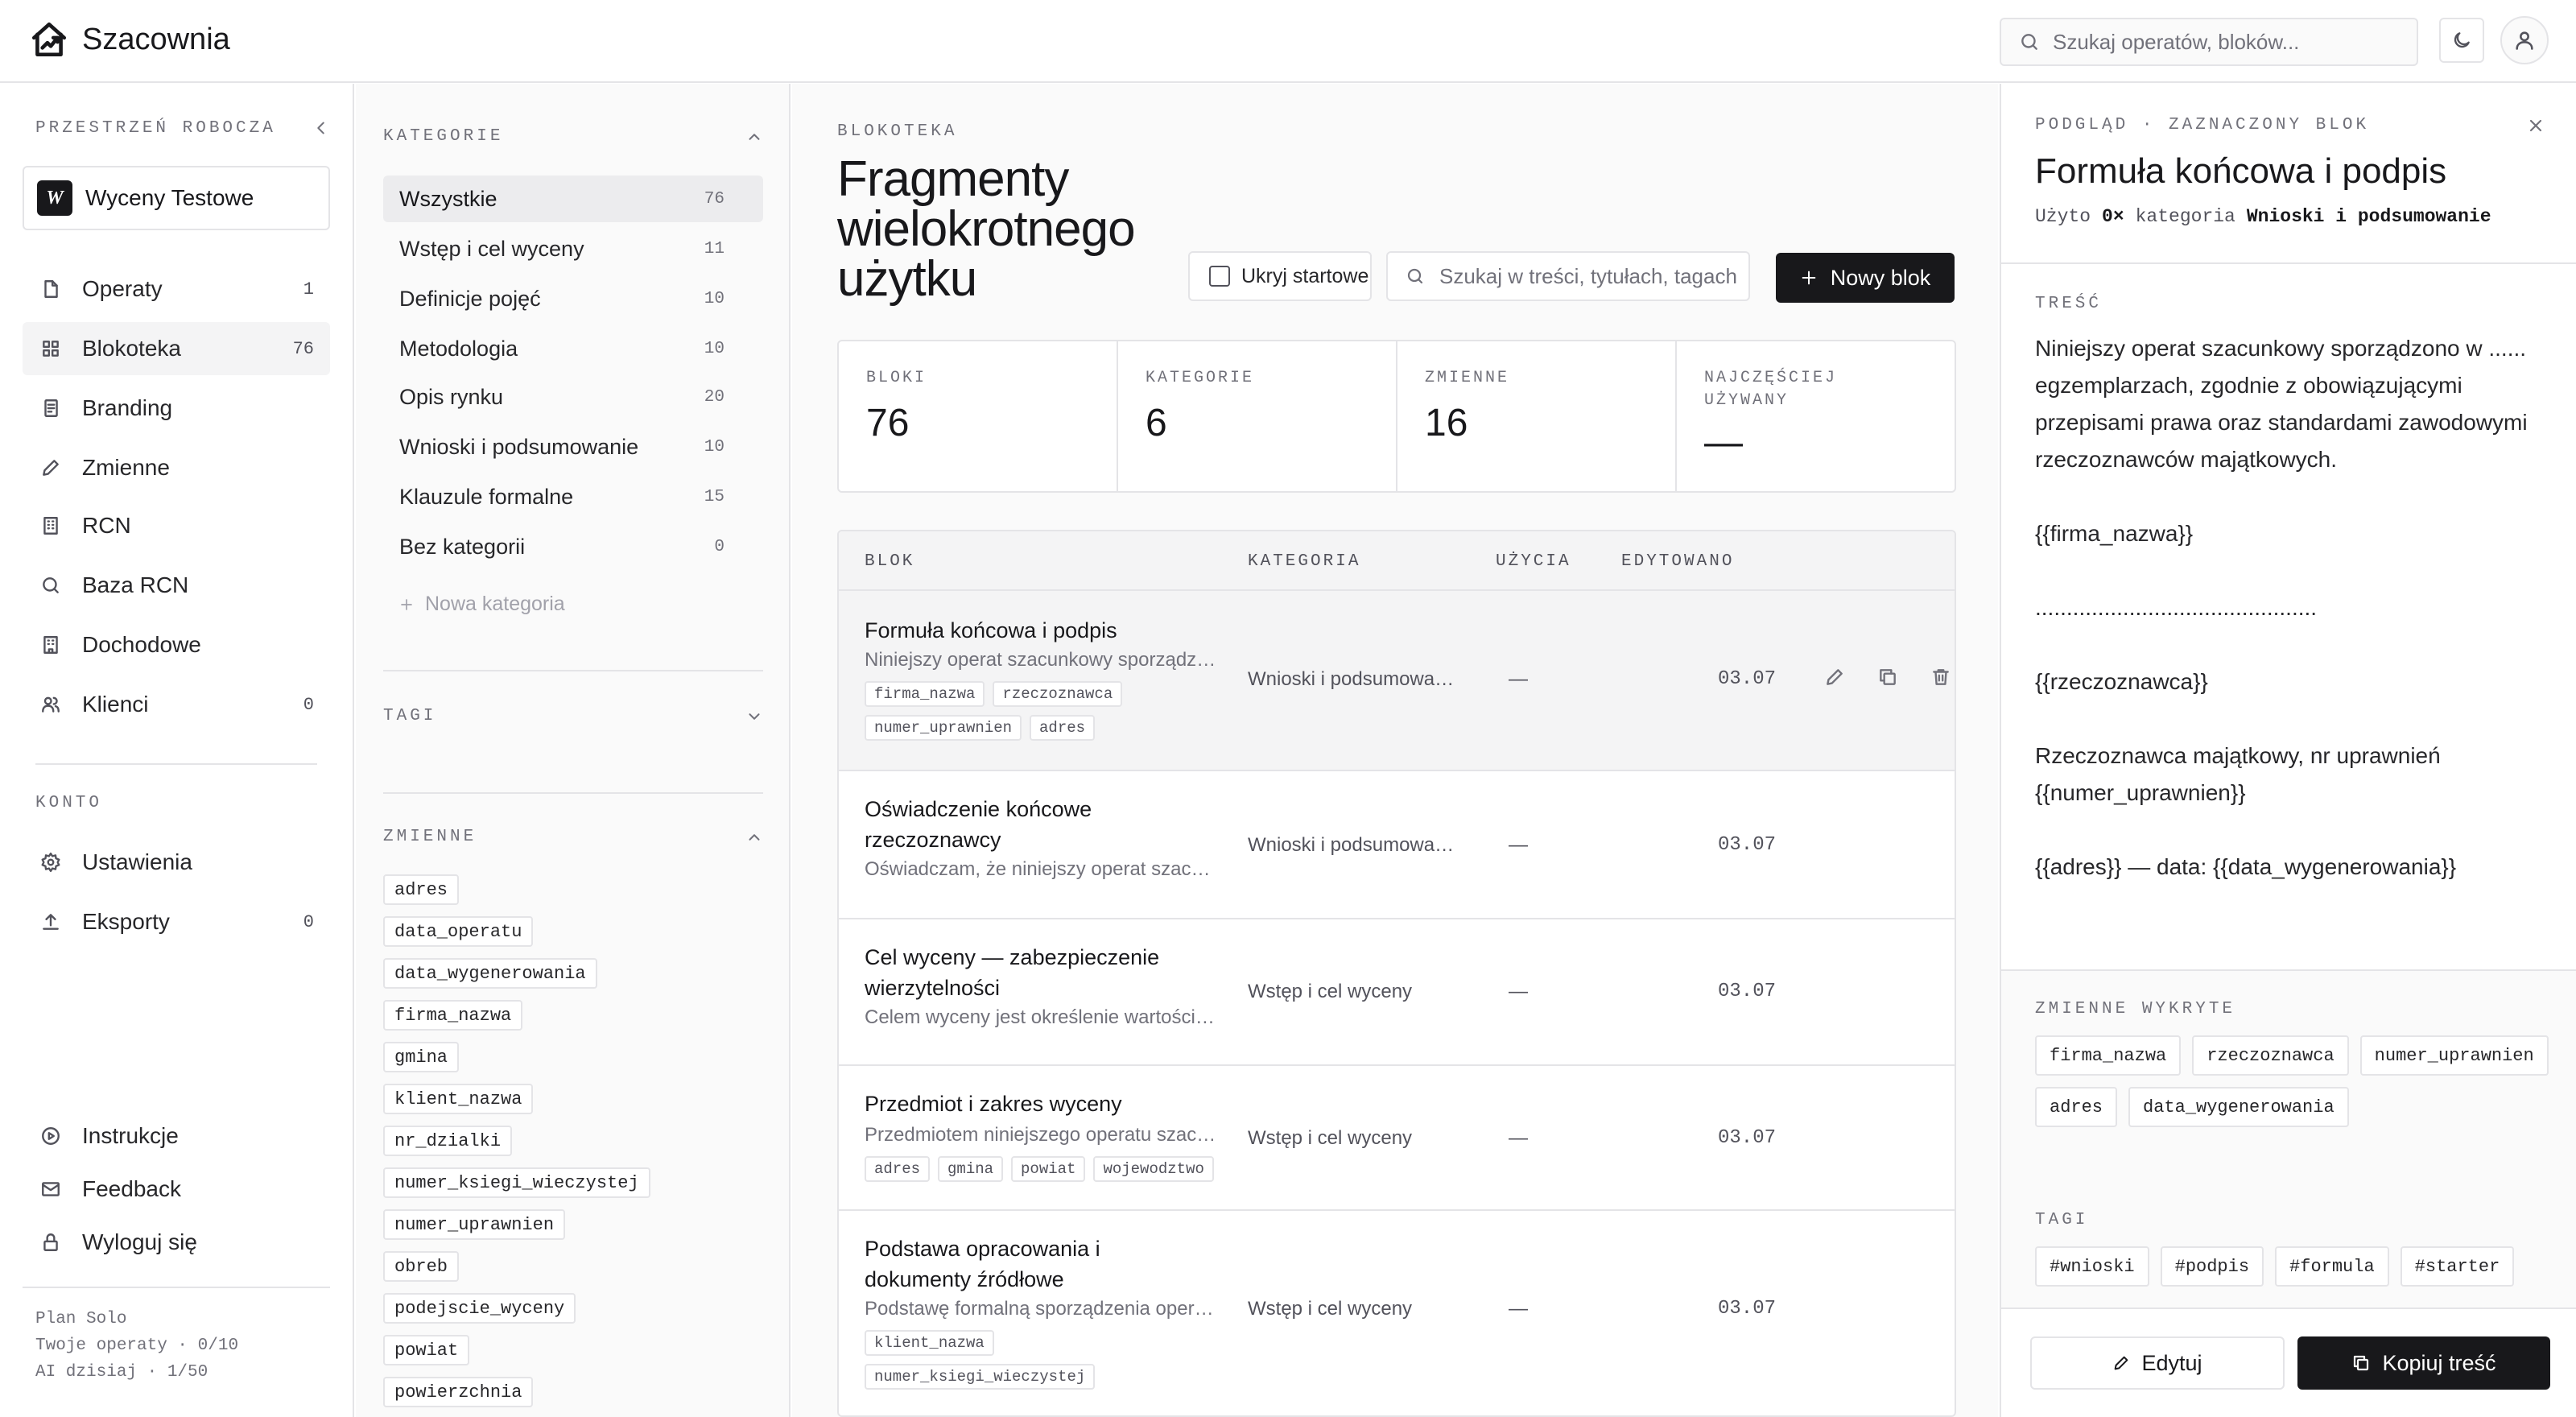 The image size is (2576, 1417). What do you see at coordinates (176, 198) in the screenshot?
I see `workspace-switcher: W Wyceny Testowe` at bounding box center [176, 198].